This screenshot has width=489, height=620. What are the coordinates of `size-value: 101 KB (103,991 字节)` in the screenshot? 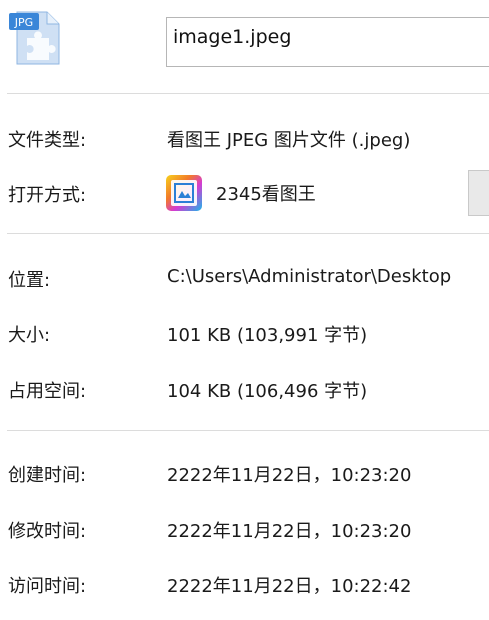 It's located at (267, 335).